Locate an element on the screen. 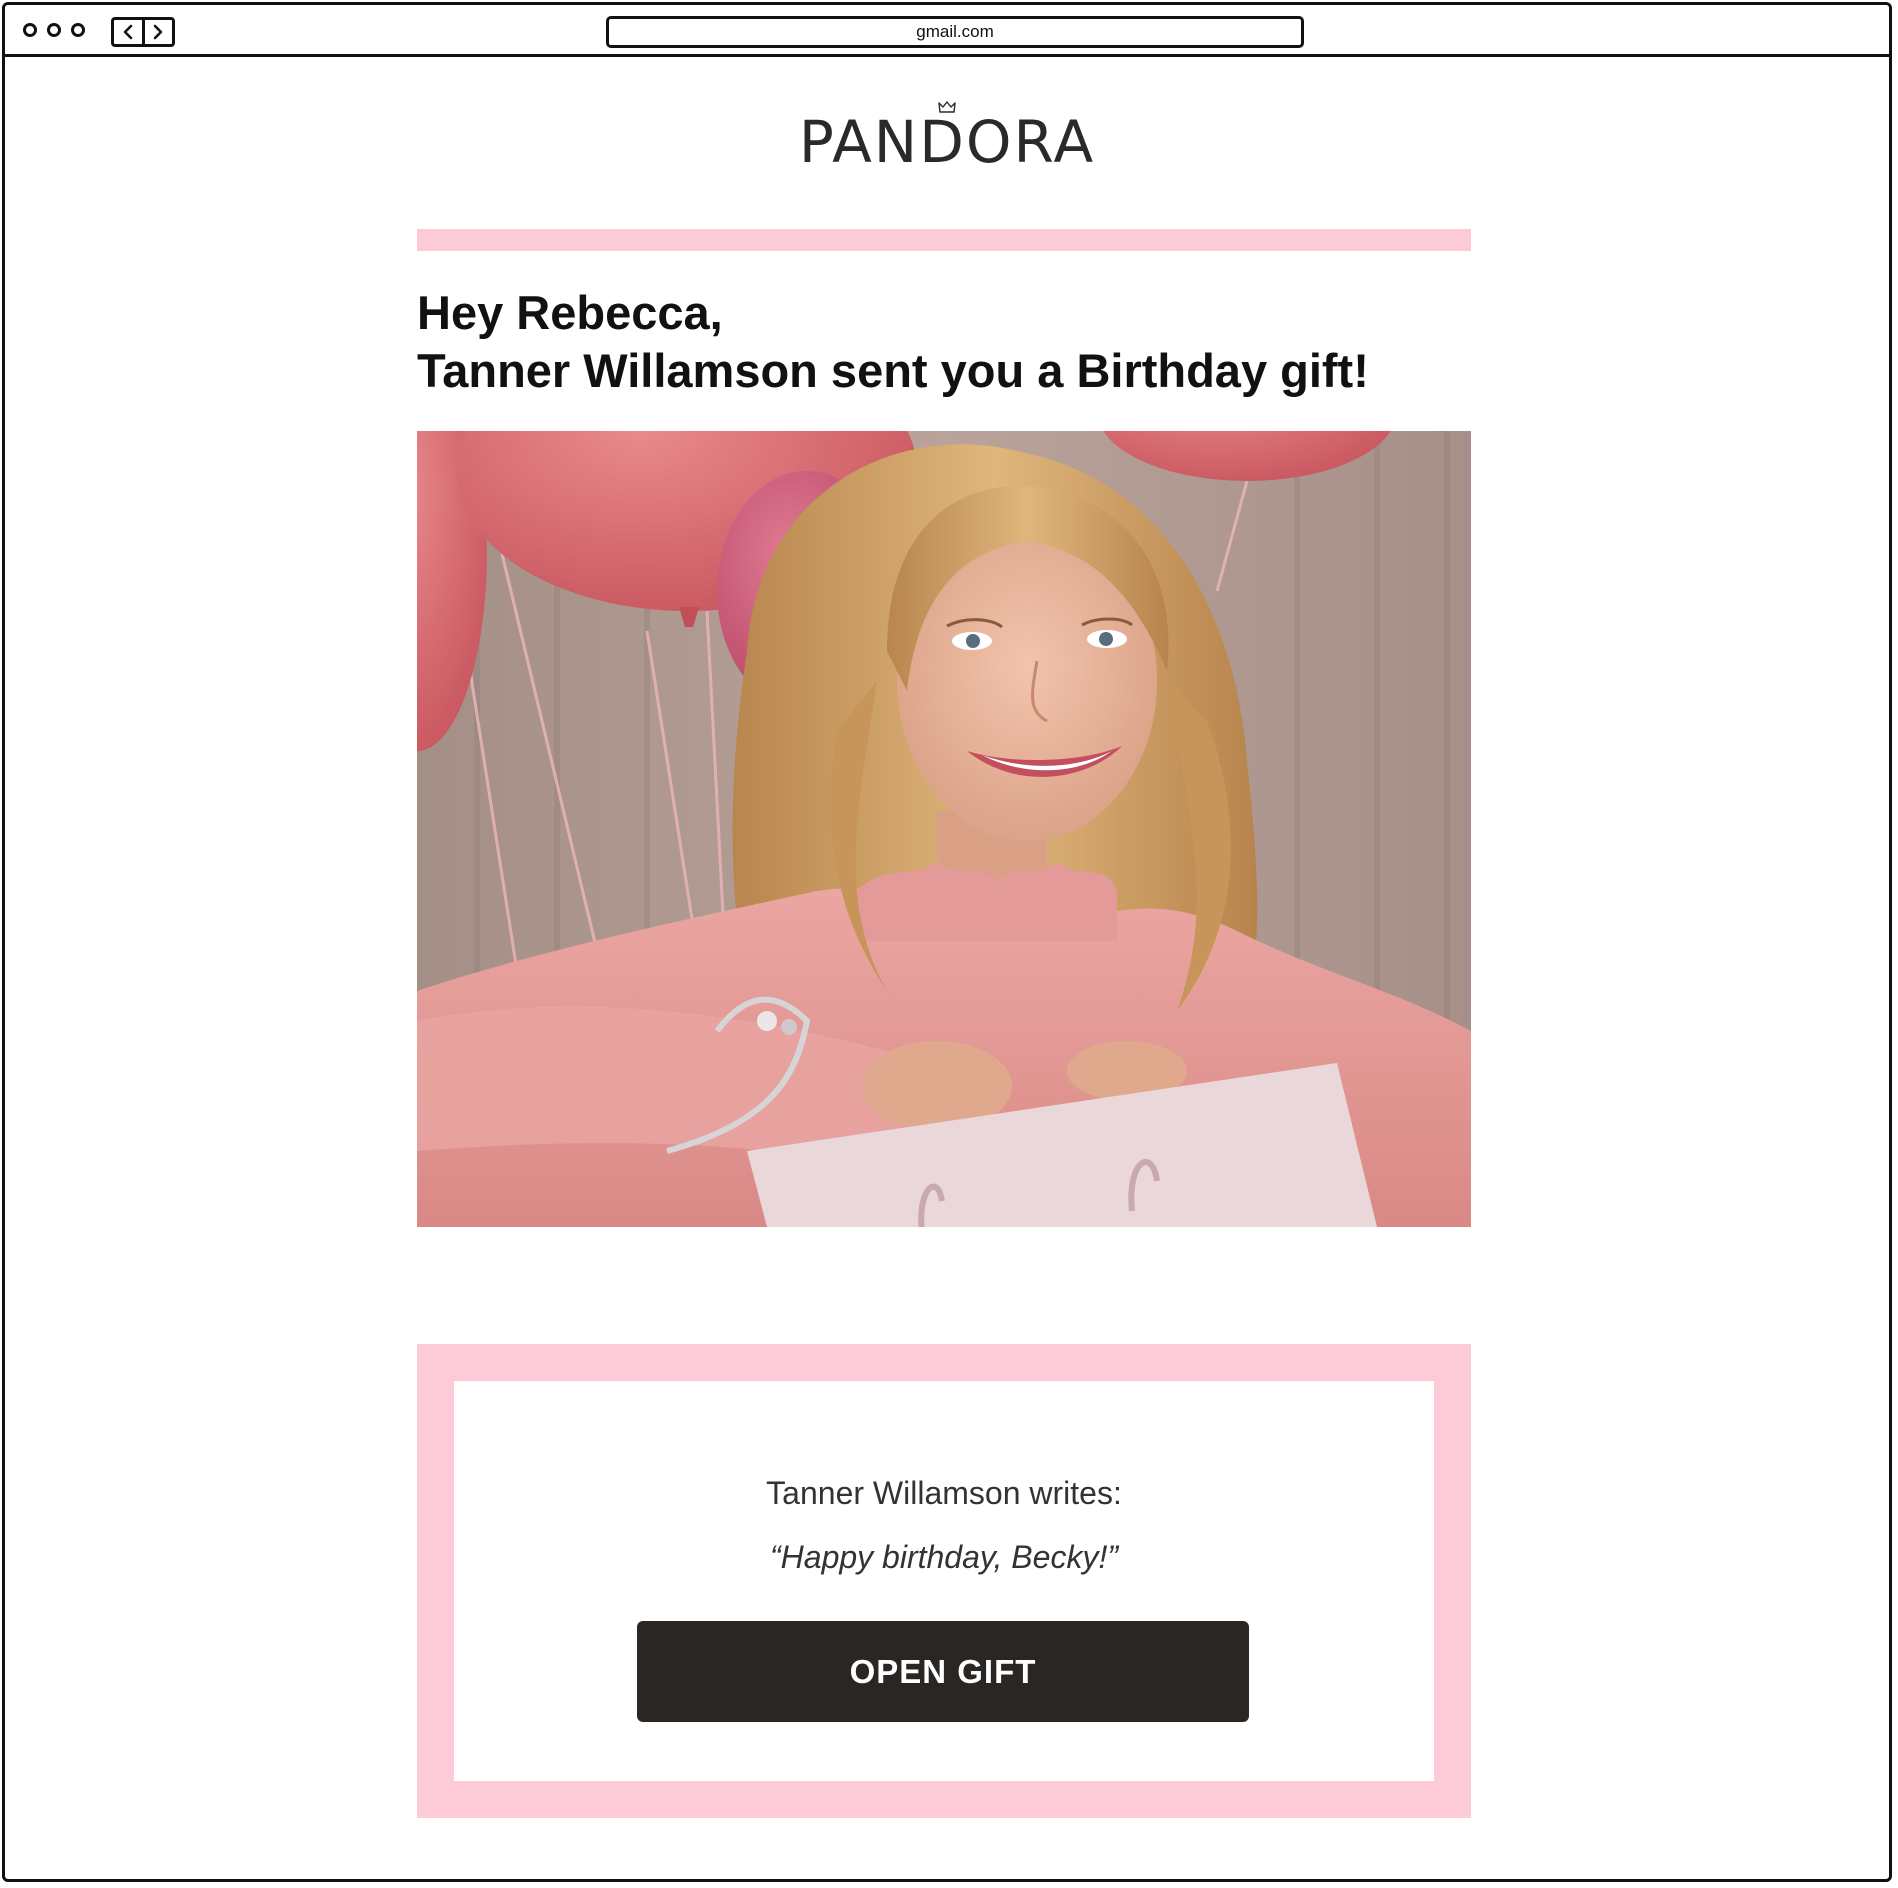 Image resolution: width=1898 pixels, height=1888 pixels. back-button is located at coordinates (128, 32).